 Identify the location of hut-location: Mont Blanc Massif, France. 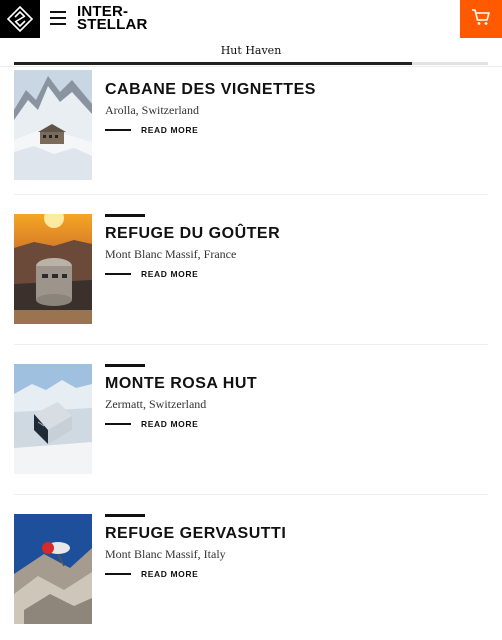
(171, 254).